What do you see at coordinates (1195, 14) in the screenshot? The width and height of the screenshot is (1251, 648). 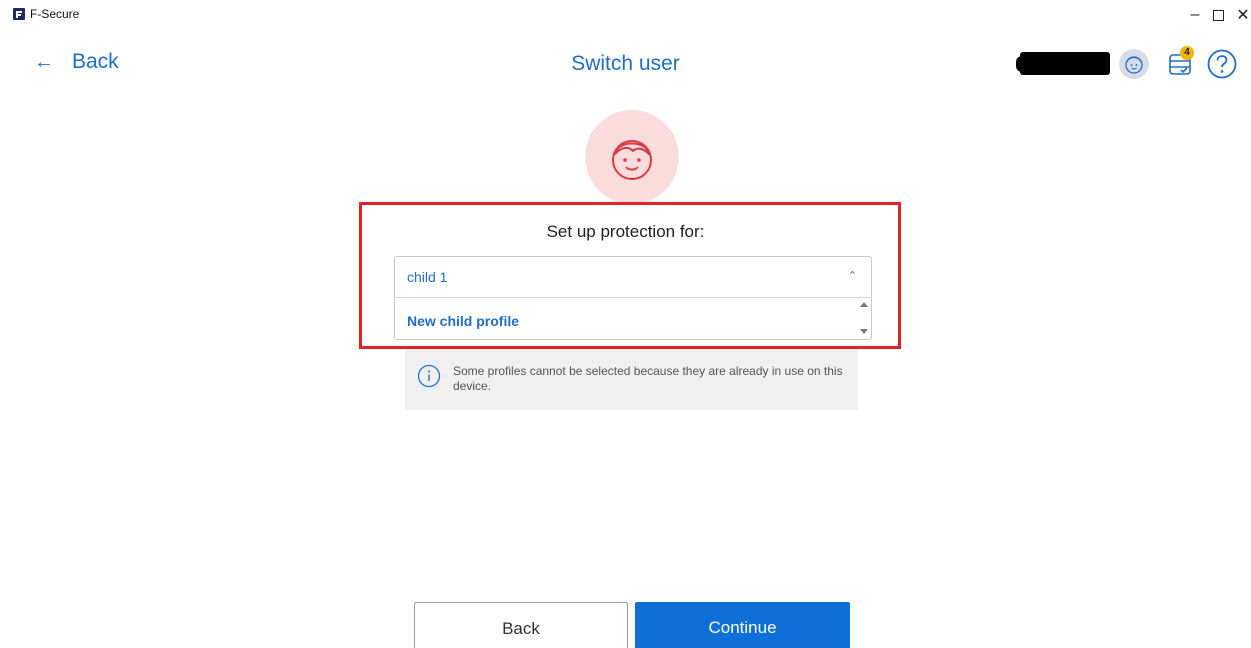 I see `minimize-icon: –` at bounding box center [1195, 14].